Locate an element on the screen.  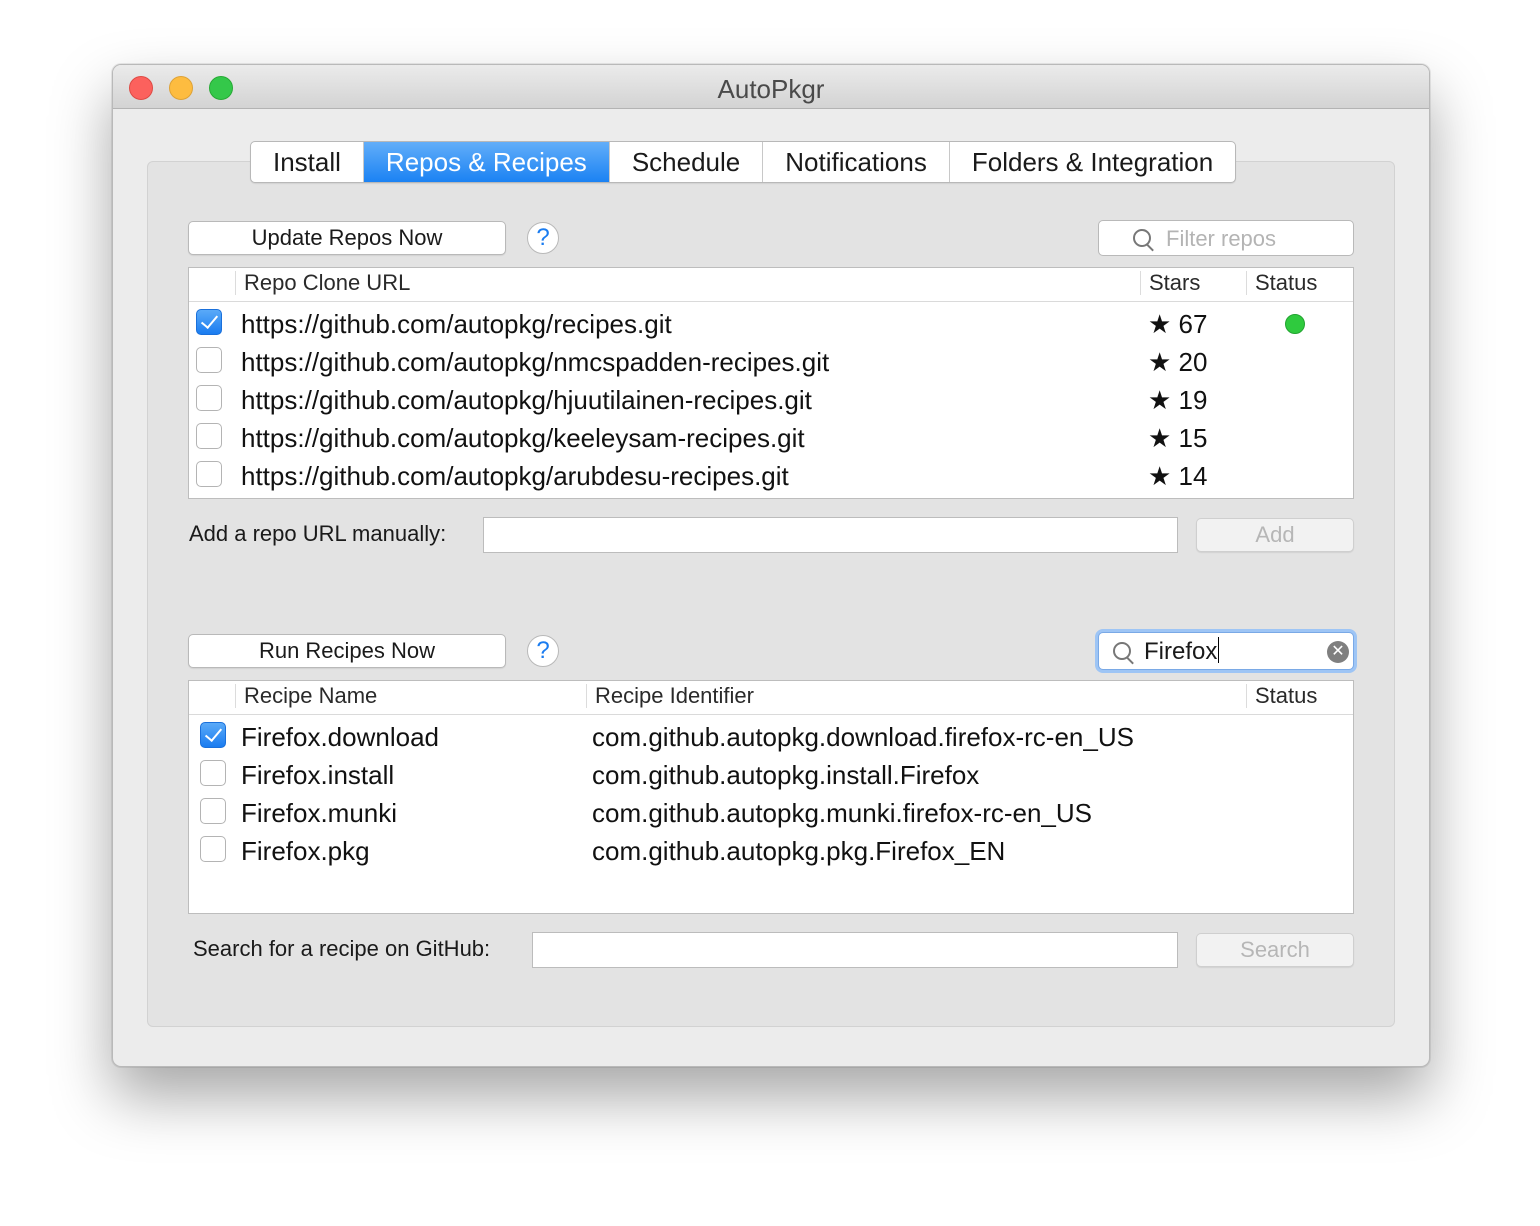
status-ok-indicator is located at coordinates (1295, 324).